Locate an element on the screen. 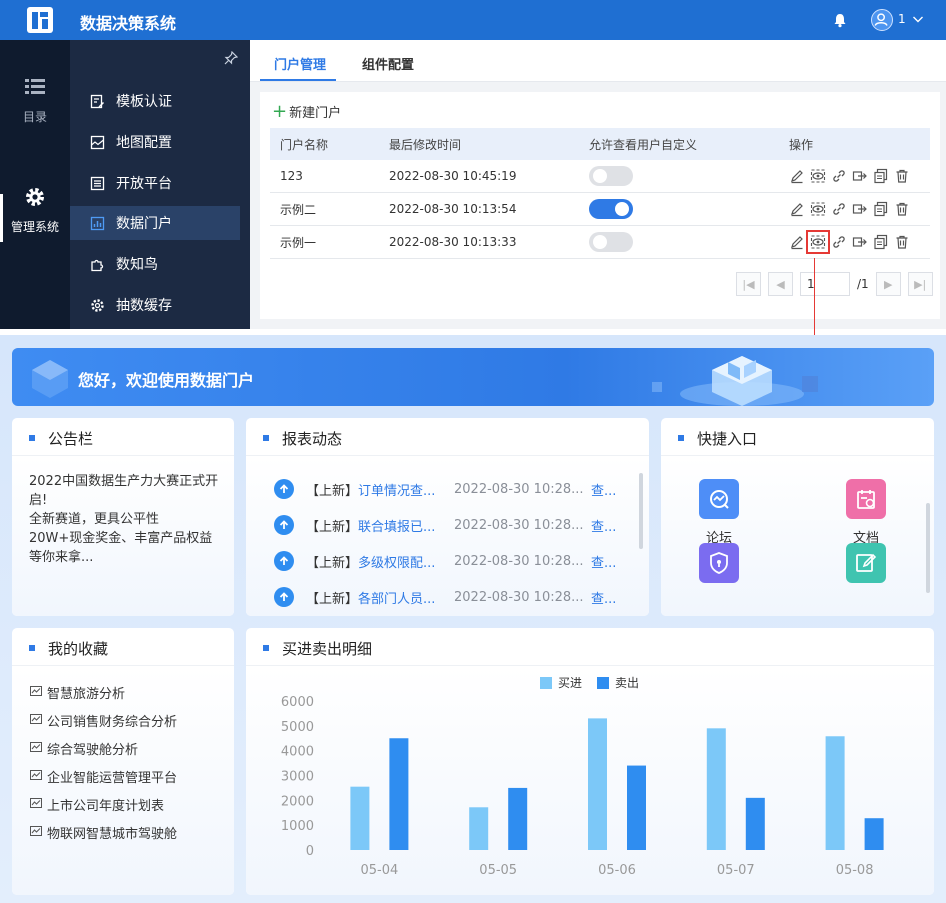 The width and height of the screenshot is (946, 903). menu-item-extract-cache: 抽数缓存 is located at coordinates (155, 305).